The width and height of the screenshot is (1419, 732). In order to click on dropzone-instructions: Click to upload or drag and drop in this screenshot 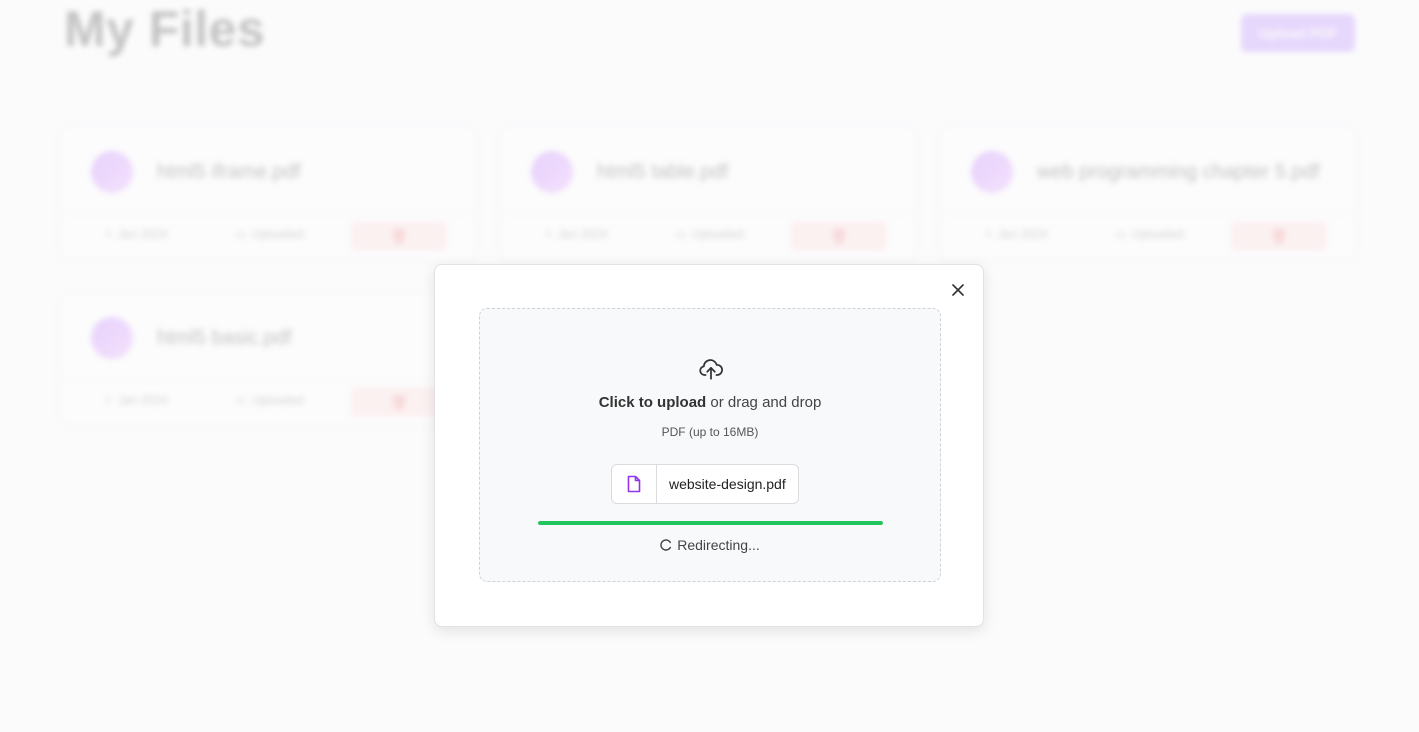, I will do `click(710, 402)`.